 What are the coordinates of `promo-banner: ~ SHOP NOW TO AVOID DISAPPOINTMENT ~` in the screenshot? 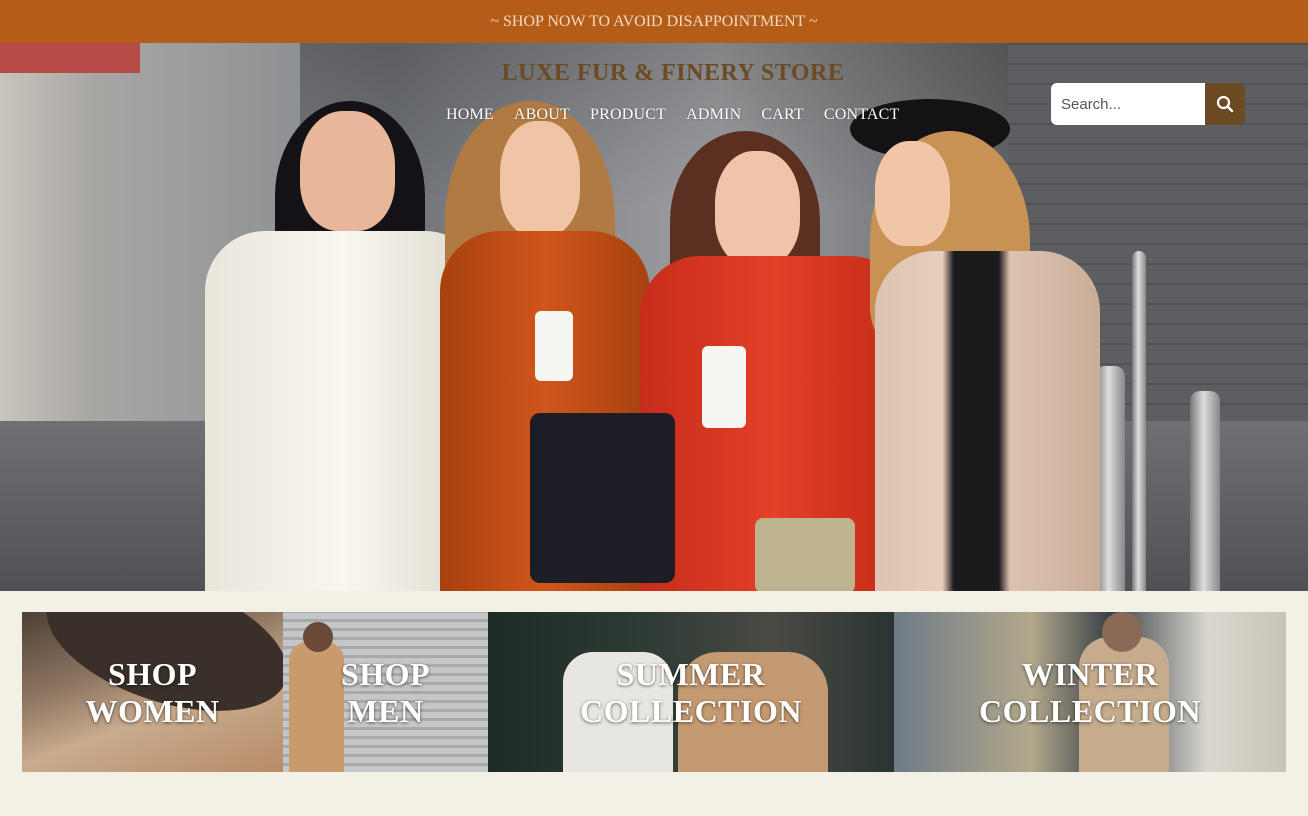 It's located at (654, 21).